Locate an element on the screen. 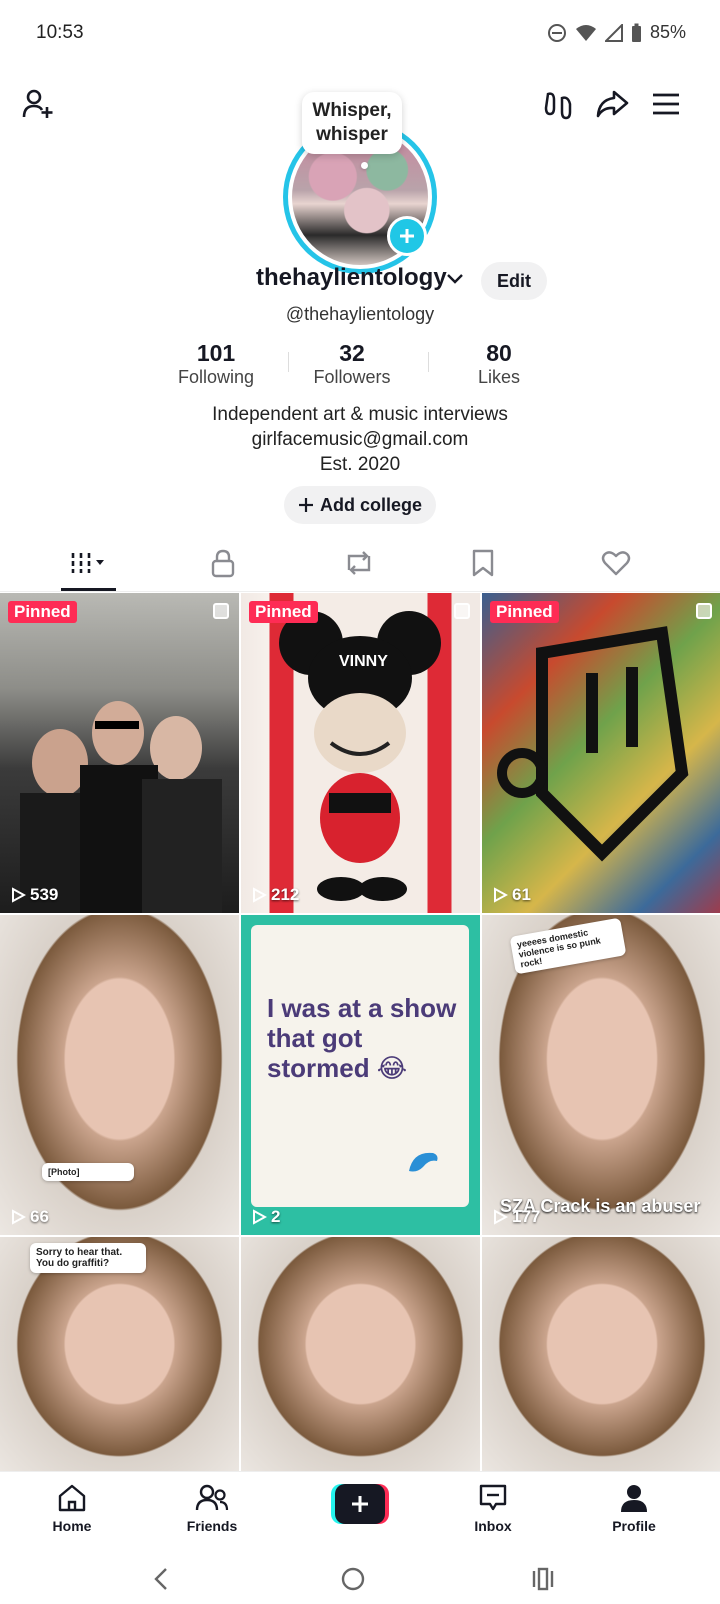 The width and height of the screenshot is (720, 1604). stat-label: Following is located at coordinates (216, 377).